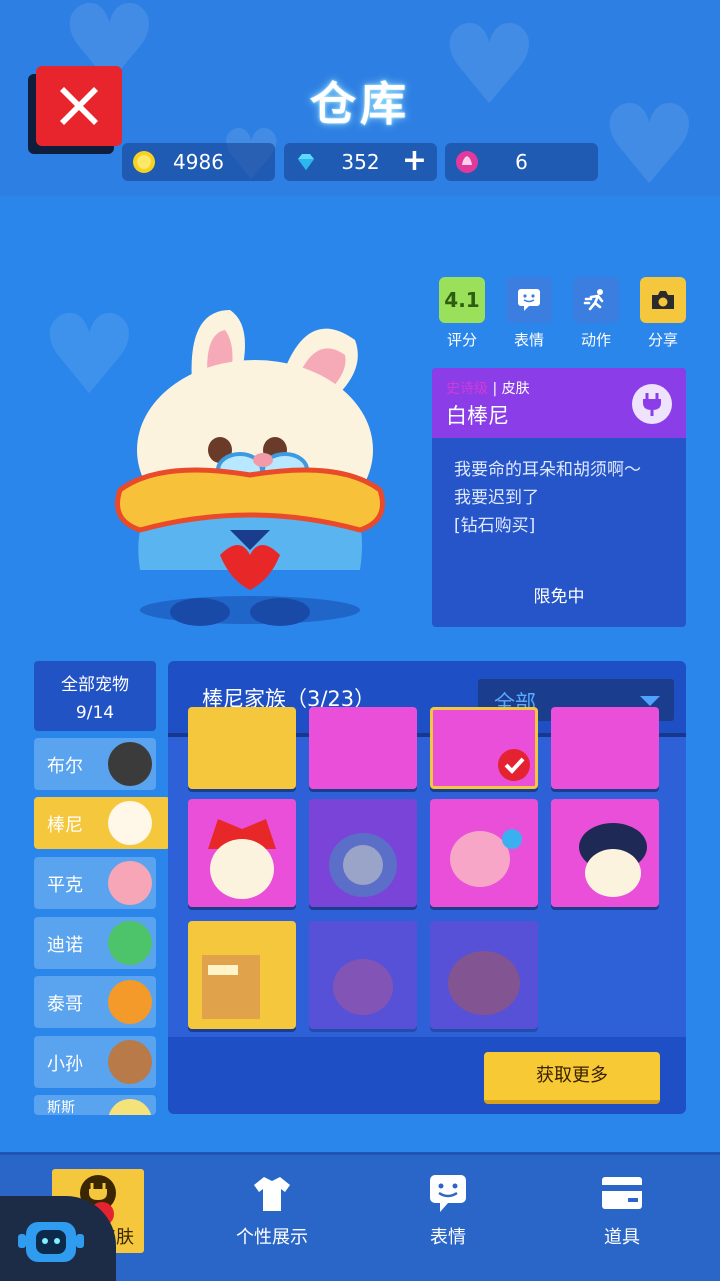 The height and width of the screenshot is (1281, 720). What do you see at coordinates (662, 340) in the screenshot?
I see `share-label: 分享` at bounding box center [662, 340].